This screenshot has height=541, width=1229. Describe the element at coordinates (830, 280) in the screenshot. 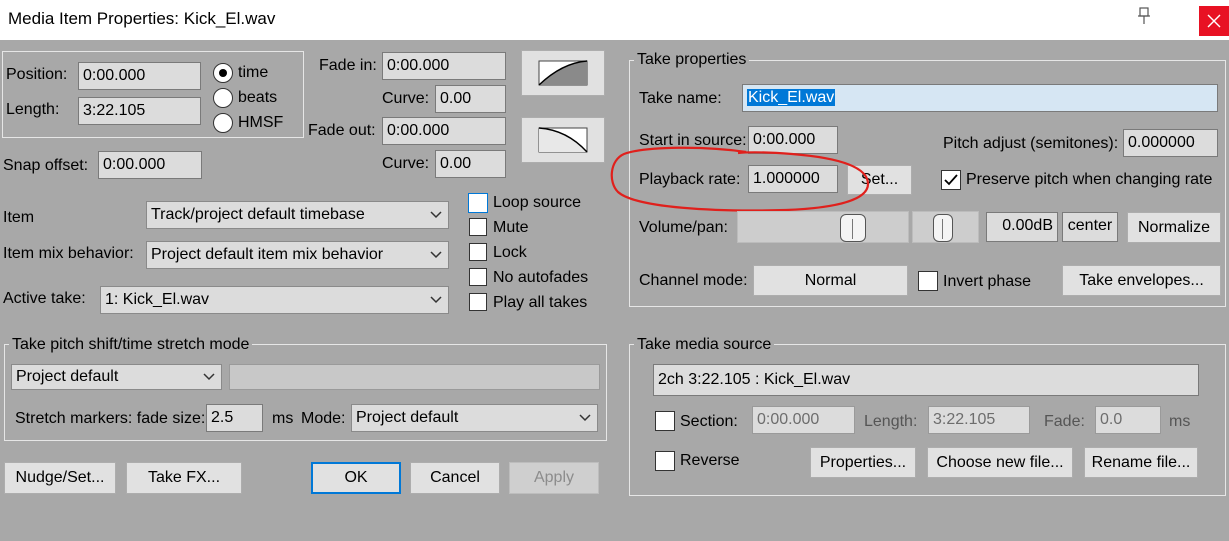

I see `channel-mode-button: Normal` at that location.